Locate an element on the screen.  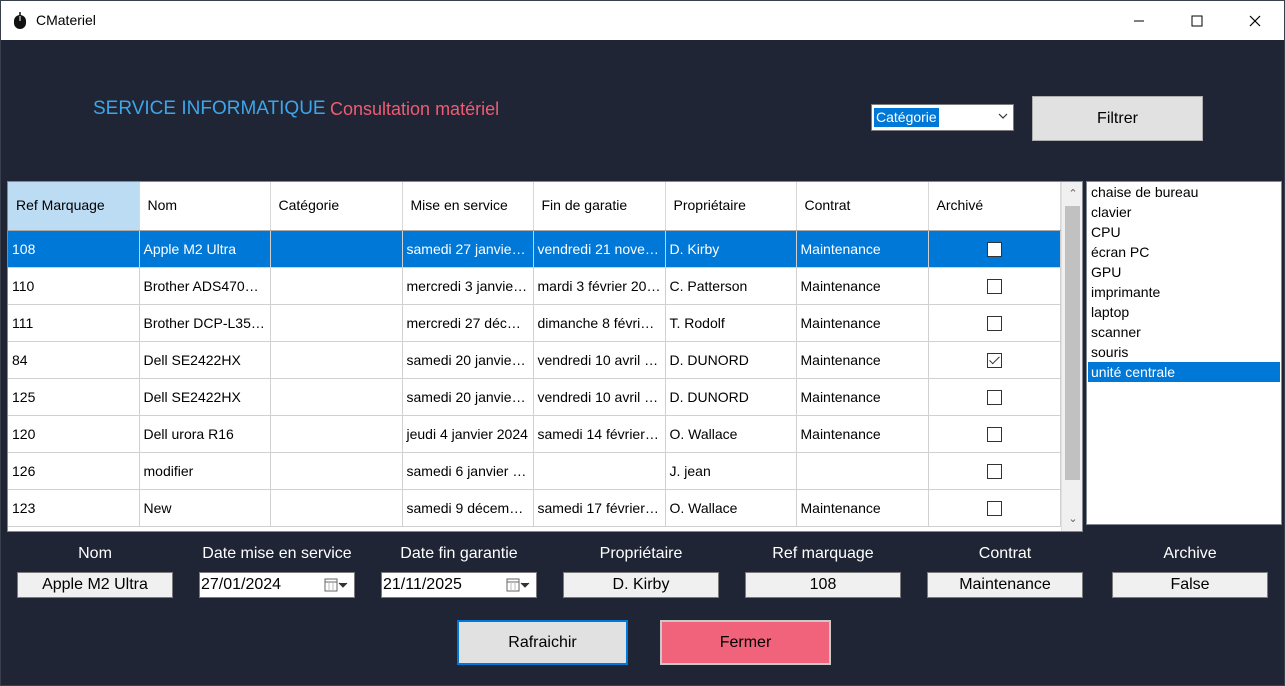
category-list-item: clavier is located at coordinates (1184, 212).